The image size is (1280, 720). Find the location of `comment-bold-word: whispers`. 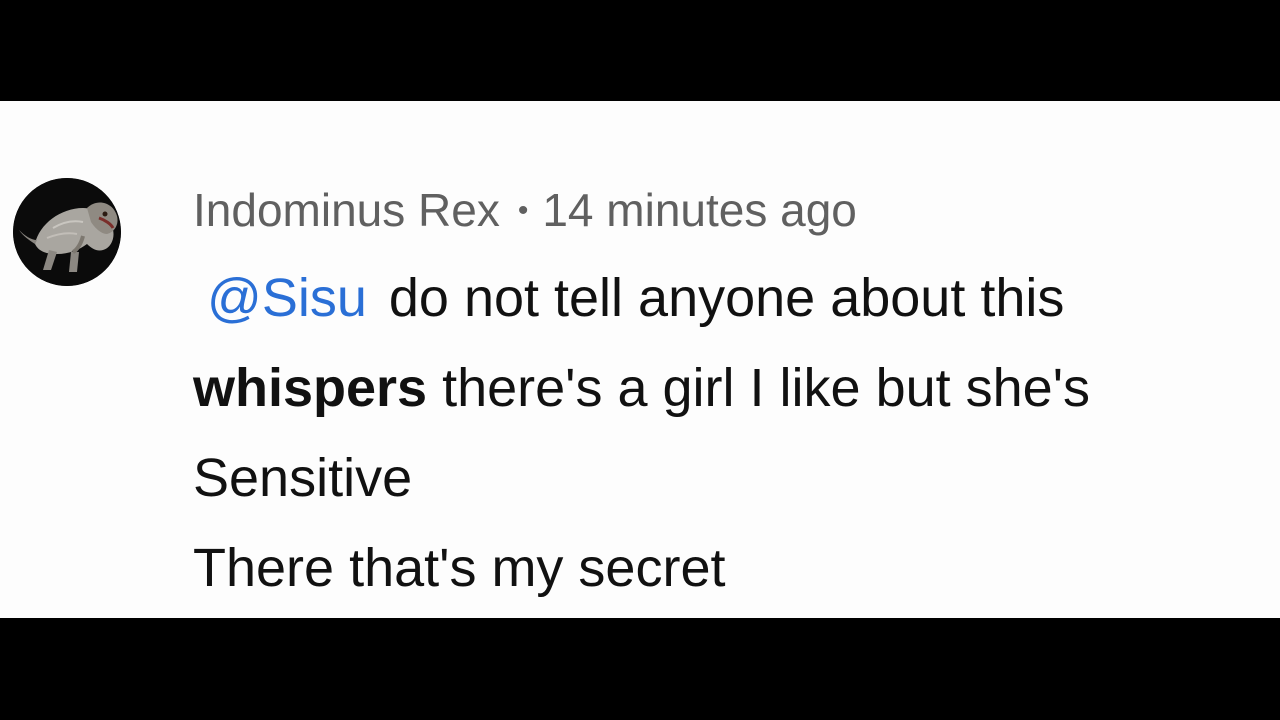

comment-bold-word: whispers is located at coordinates (310, 388).